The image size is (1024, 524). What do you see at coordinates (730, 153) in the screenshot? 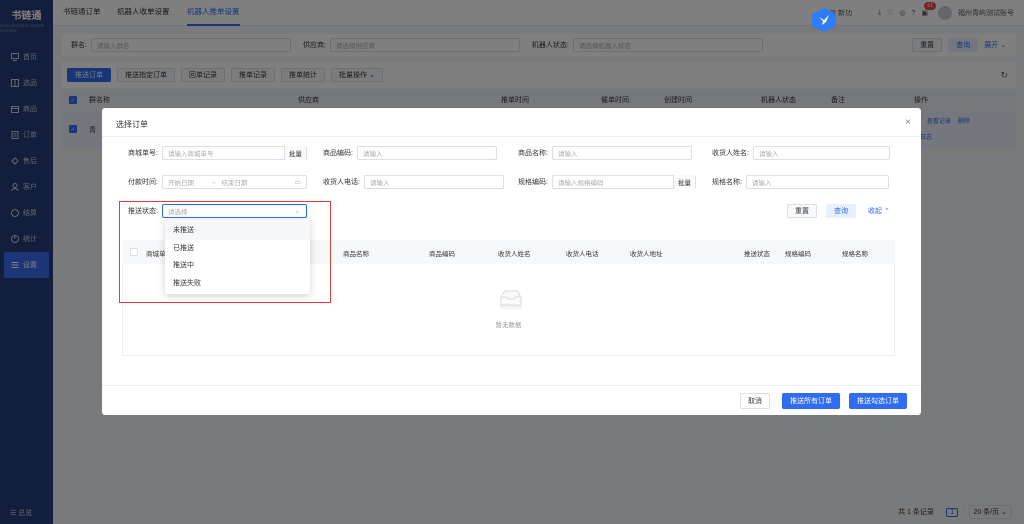
I see `receiver-name-label: 收货人姓名:` at bounding box center [730, 153].